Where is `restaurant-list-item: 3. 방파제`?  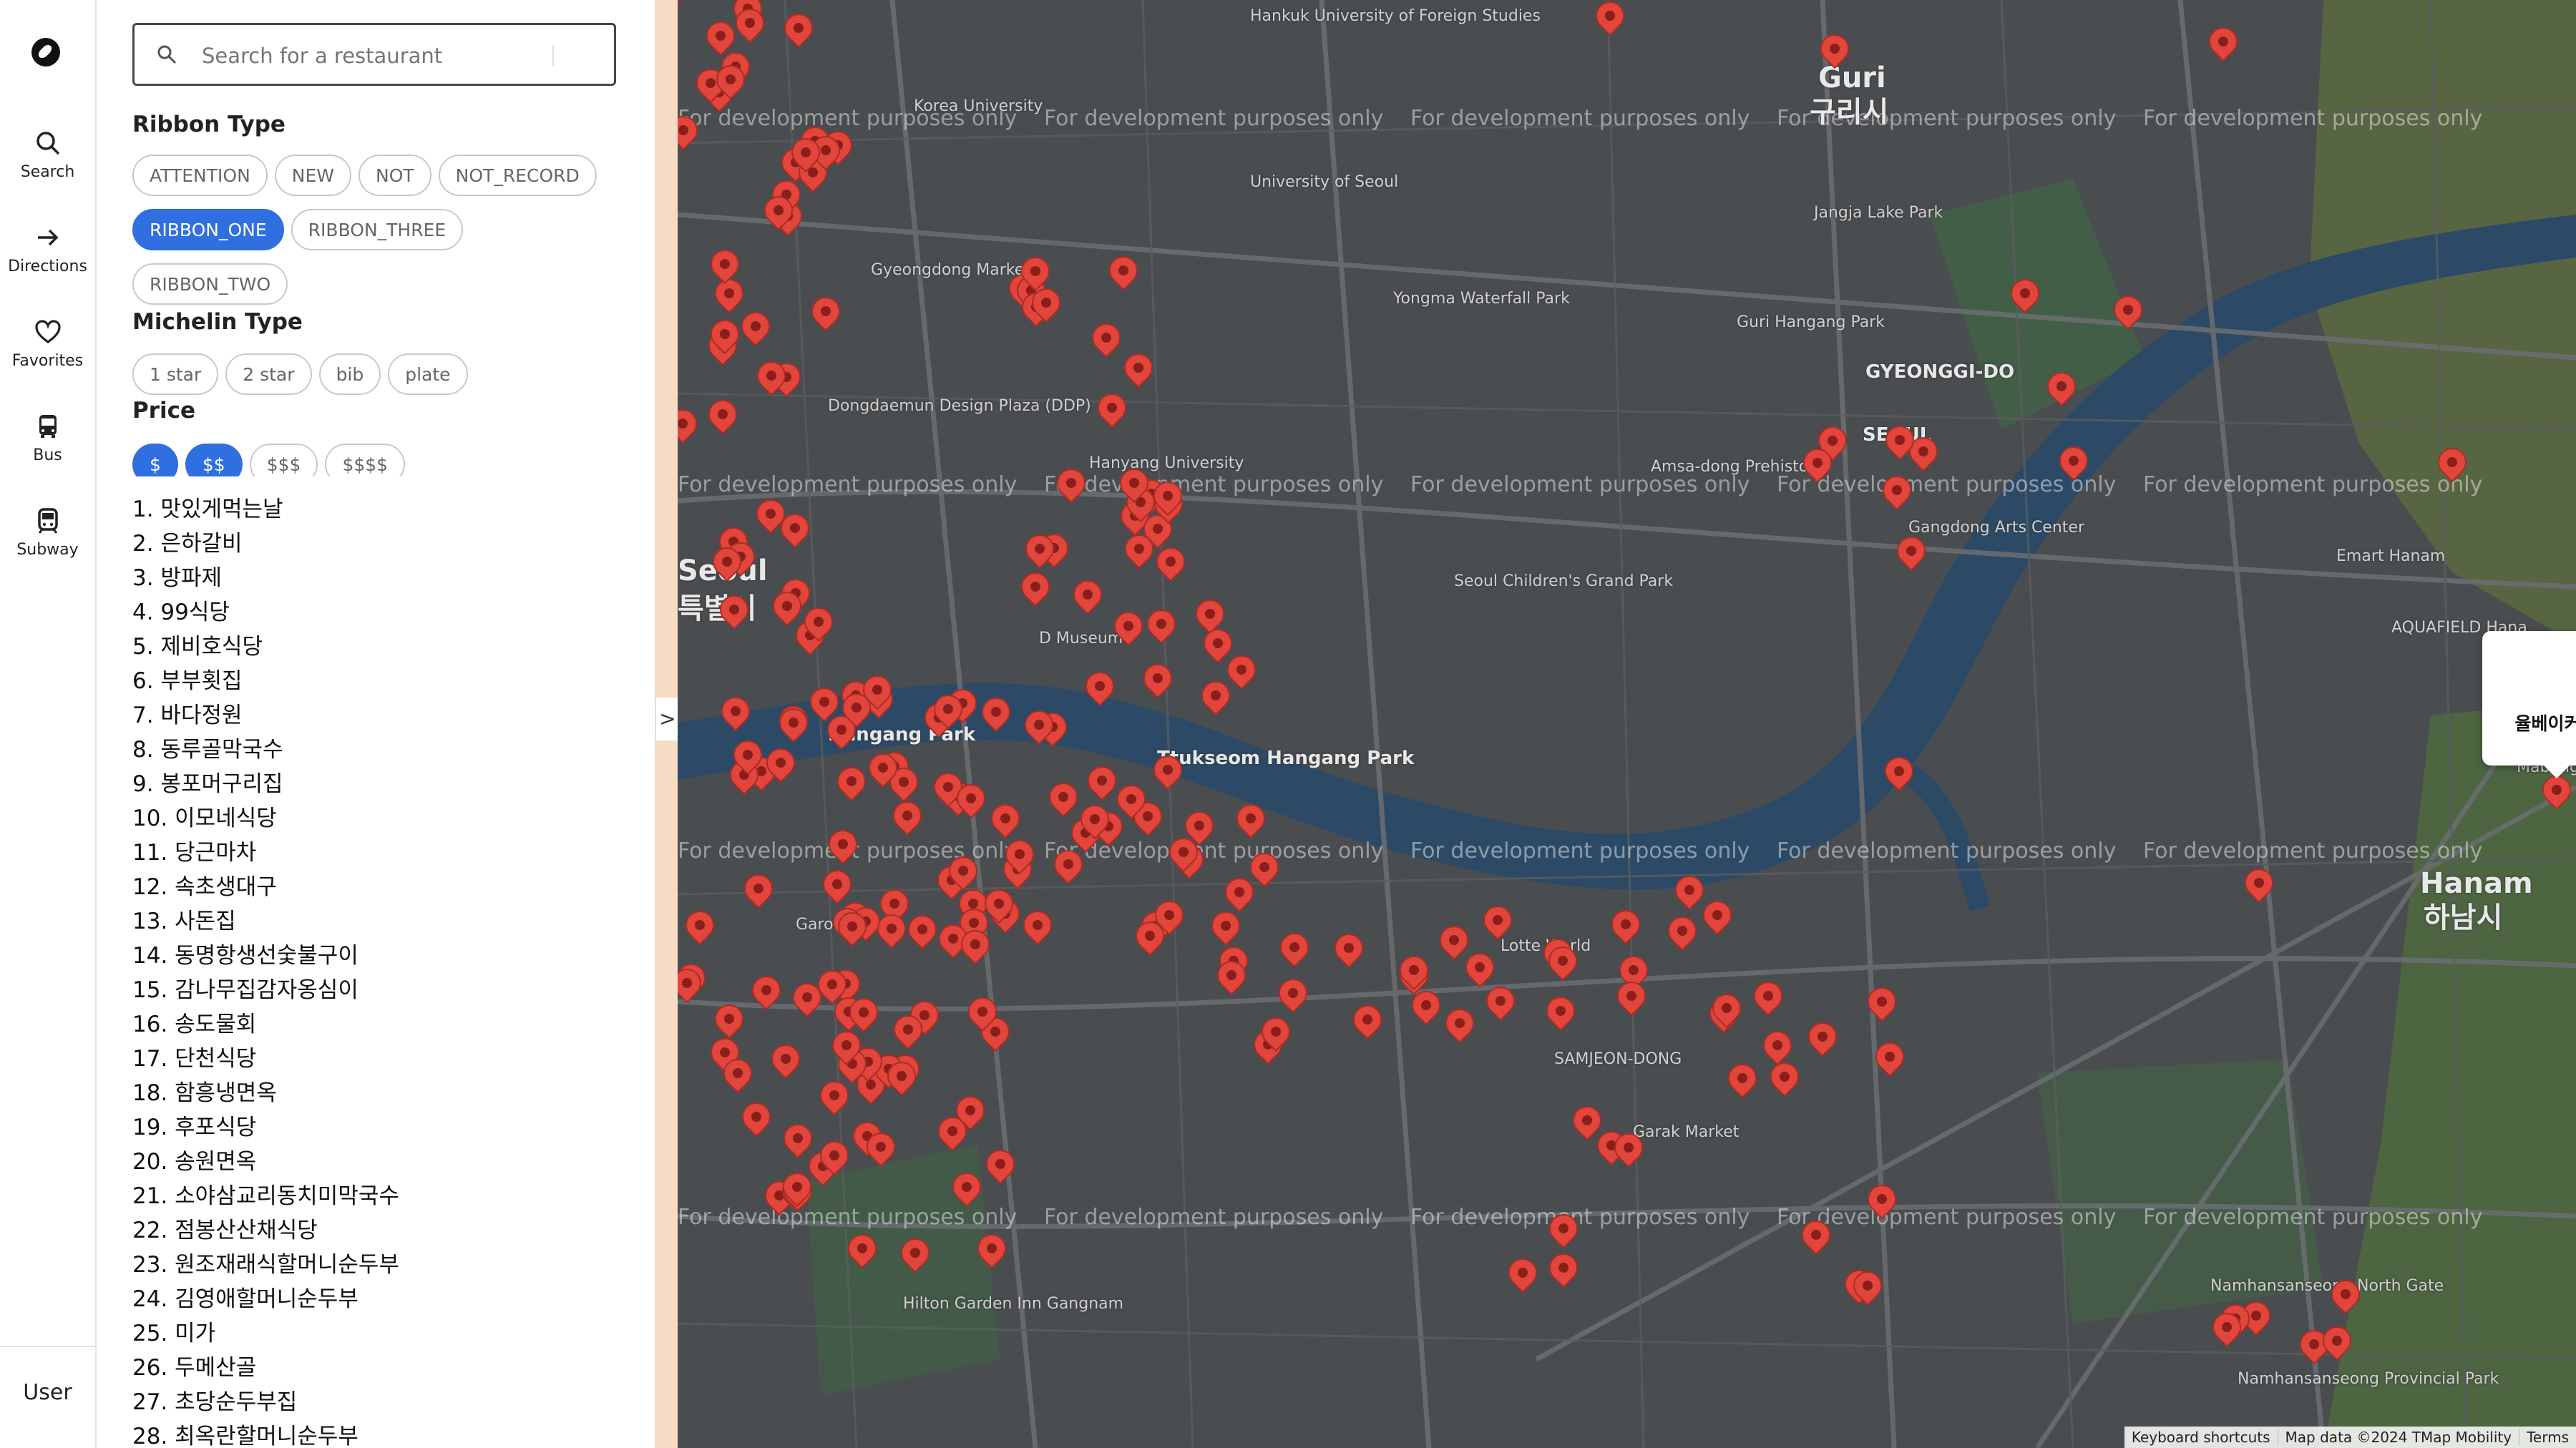 restaurant-list-item: 3. 방파제 is located at coordinates (375, 578).